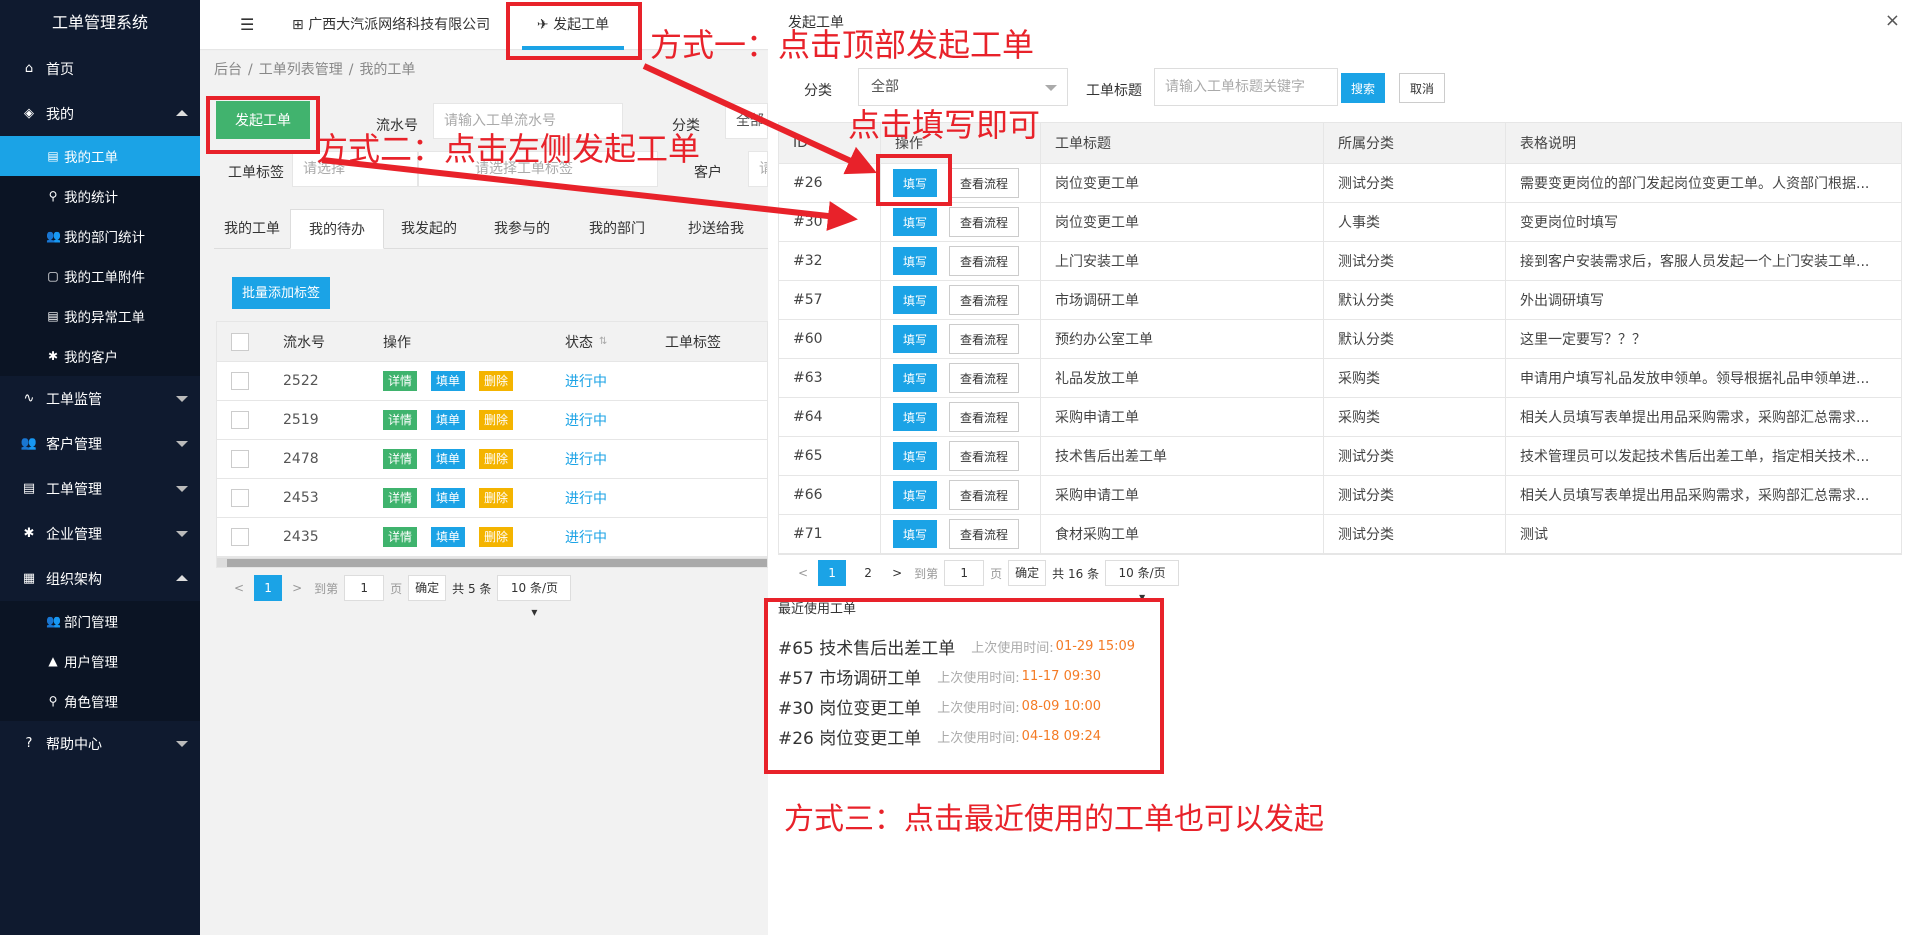  Describe the element at coordinates (617, 229) in the screenshot. I see `tab-my-dept: 我的部门` at that location.